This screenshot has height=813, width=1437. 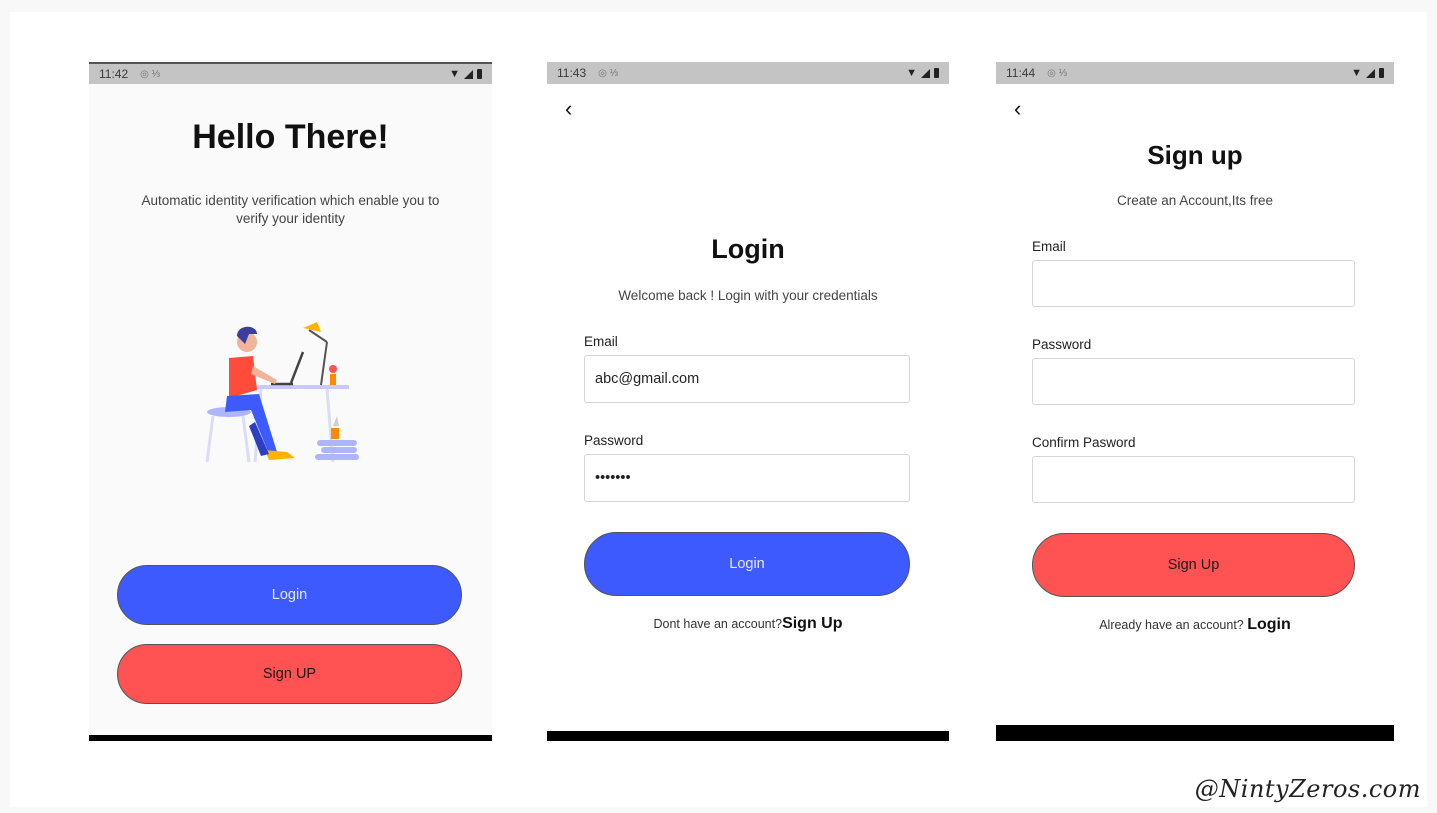 What do you see at coordinates (289, 674) in the screenshot?
I see `signup-button: Sign UP` at bounding box center [289, 674].